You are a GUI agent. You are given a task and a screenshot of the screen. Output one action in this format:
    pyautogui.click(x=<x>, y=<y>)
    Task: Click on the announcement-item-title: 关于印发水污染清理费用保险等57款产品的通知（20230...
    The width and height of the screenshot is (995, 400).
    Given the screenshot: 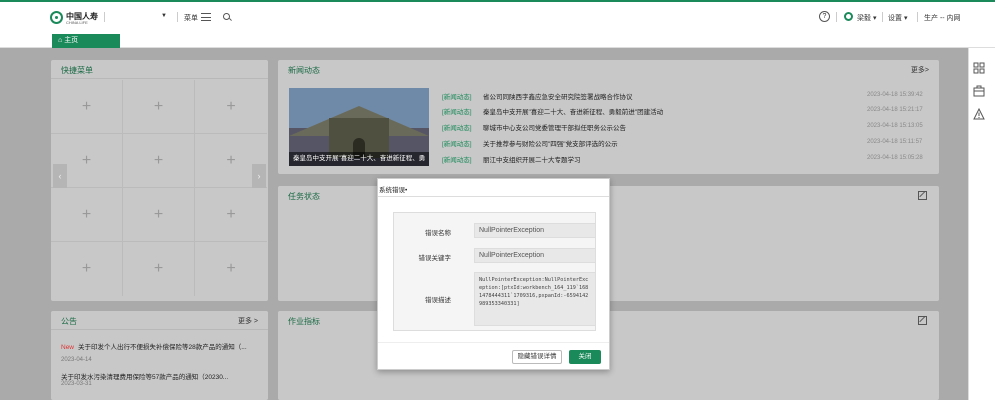 What is the action you would take?
    pyautogui.click(x=144, y=377)
    